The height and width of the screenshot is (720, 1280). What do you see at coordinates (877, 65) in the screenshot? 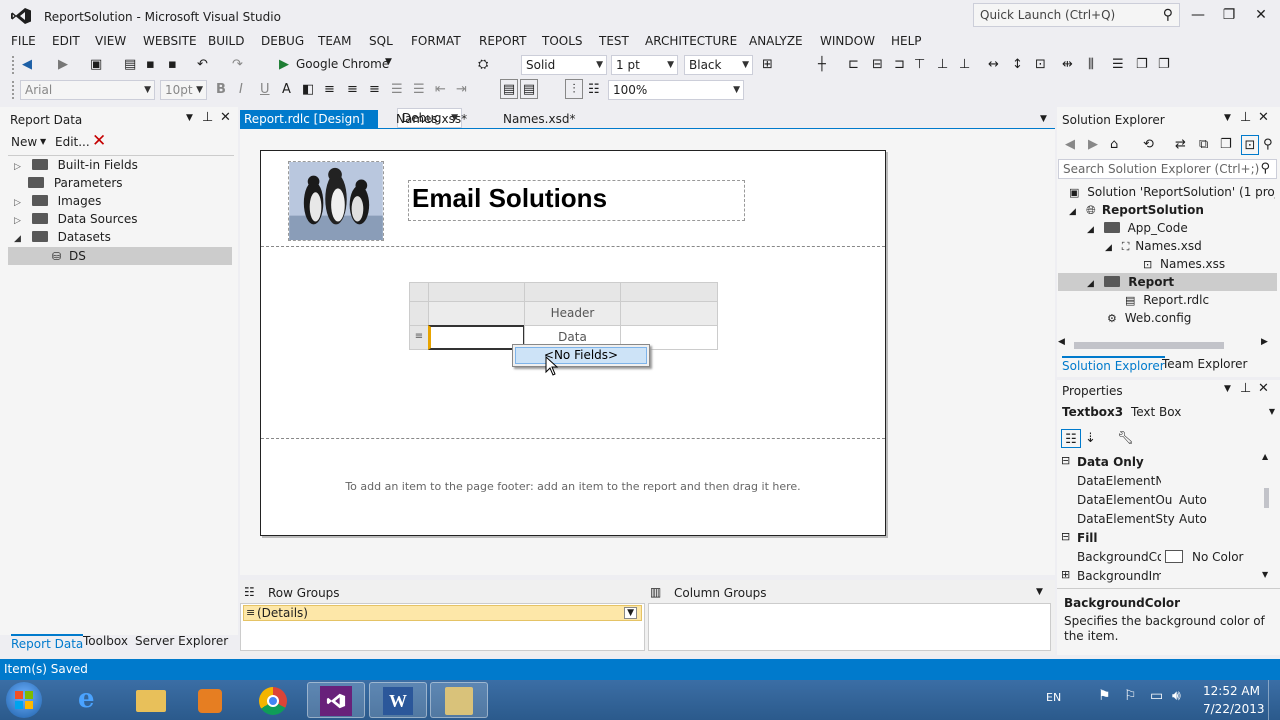
I see `align-center-icon: ⊟` at bounding box center [877, 65].